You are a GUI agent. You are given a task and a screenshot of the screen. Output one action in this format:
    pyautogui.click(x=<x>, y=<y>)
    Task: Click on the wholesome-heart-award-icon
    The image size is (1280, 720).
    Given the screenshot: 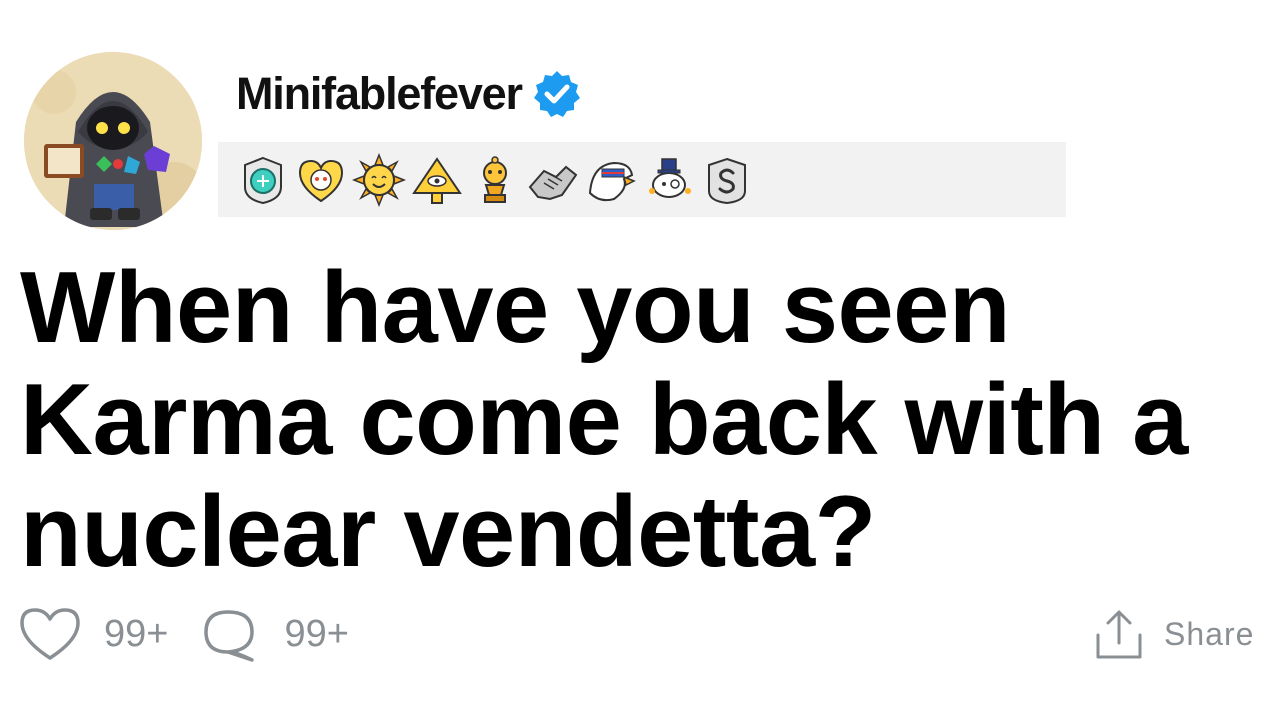 What is the action you would take?
    pyautogui.click(x=321, y=180)
    